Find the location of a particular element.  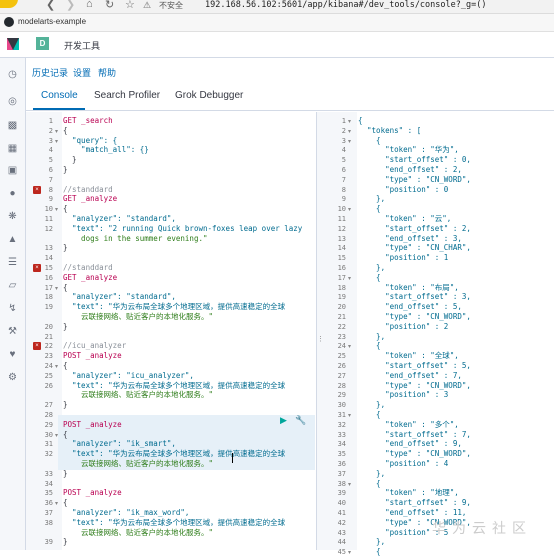

discover-icon: ◎ is located at coordinates (12, 101).